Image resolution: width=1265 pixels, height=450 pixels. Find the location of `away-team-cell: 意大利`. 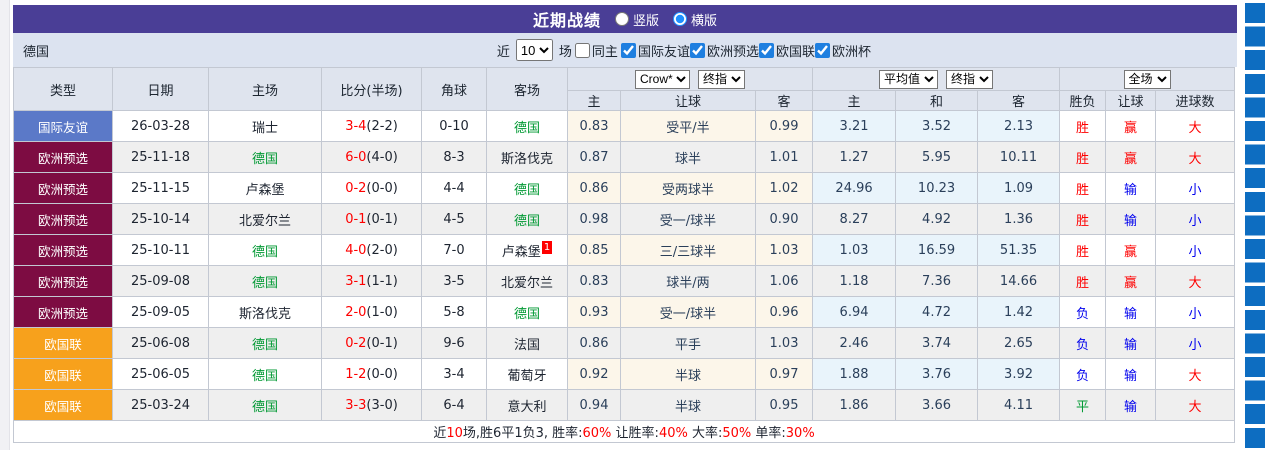

away-team-cell: 意大利 is located at coordinates (527, 405).